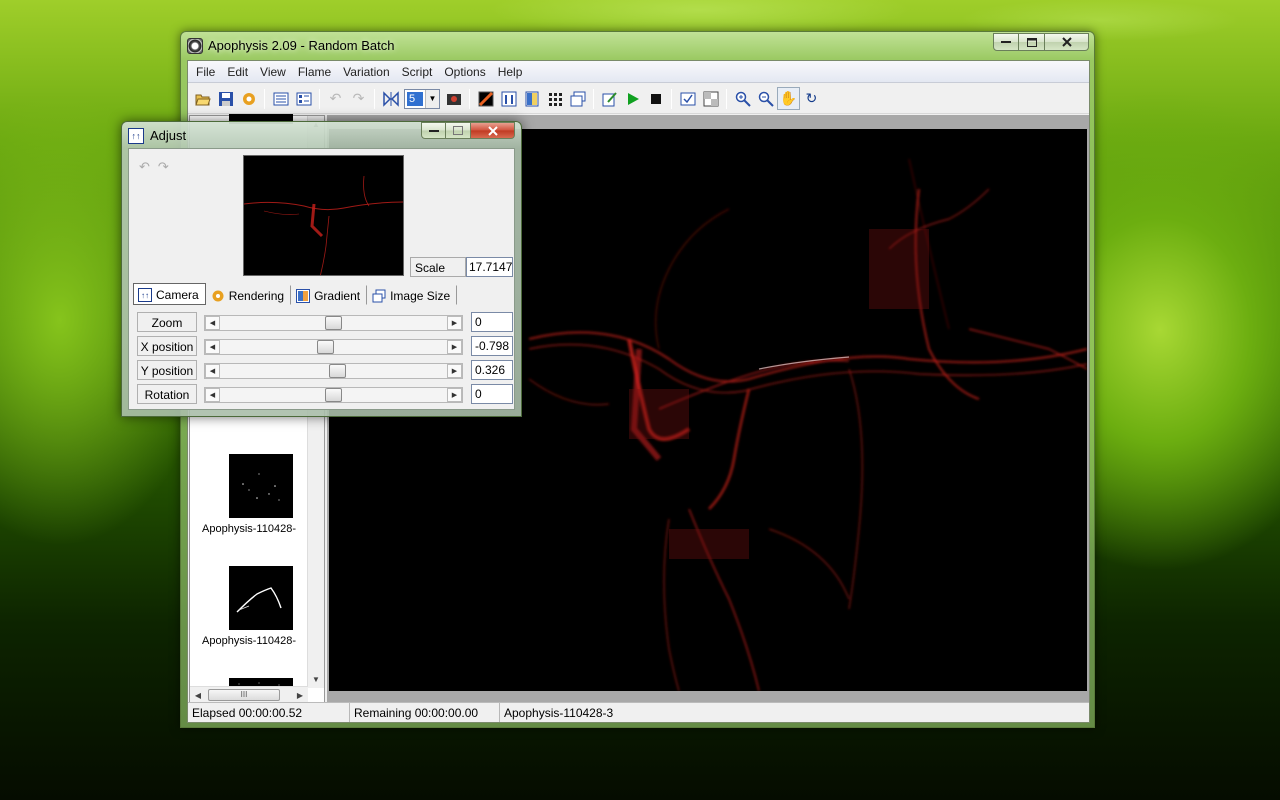 This screenshot has height=800, width=1280. Describe the element at coordinates (244, 695) in the screenshot. I see `scrollbar-thumb: III` at that location.